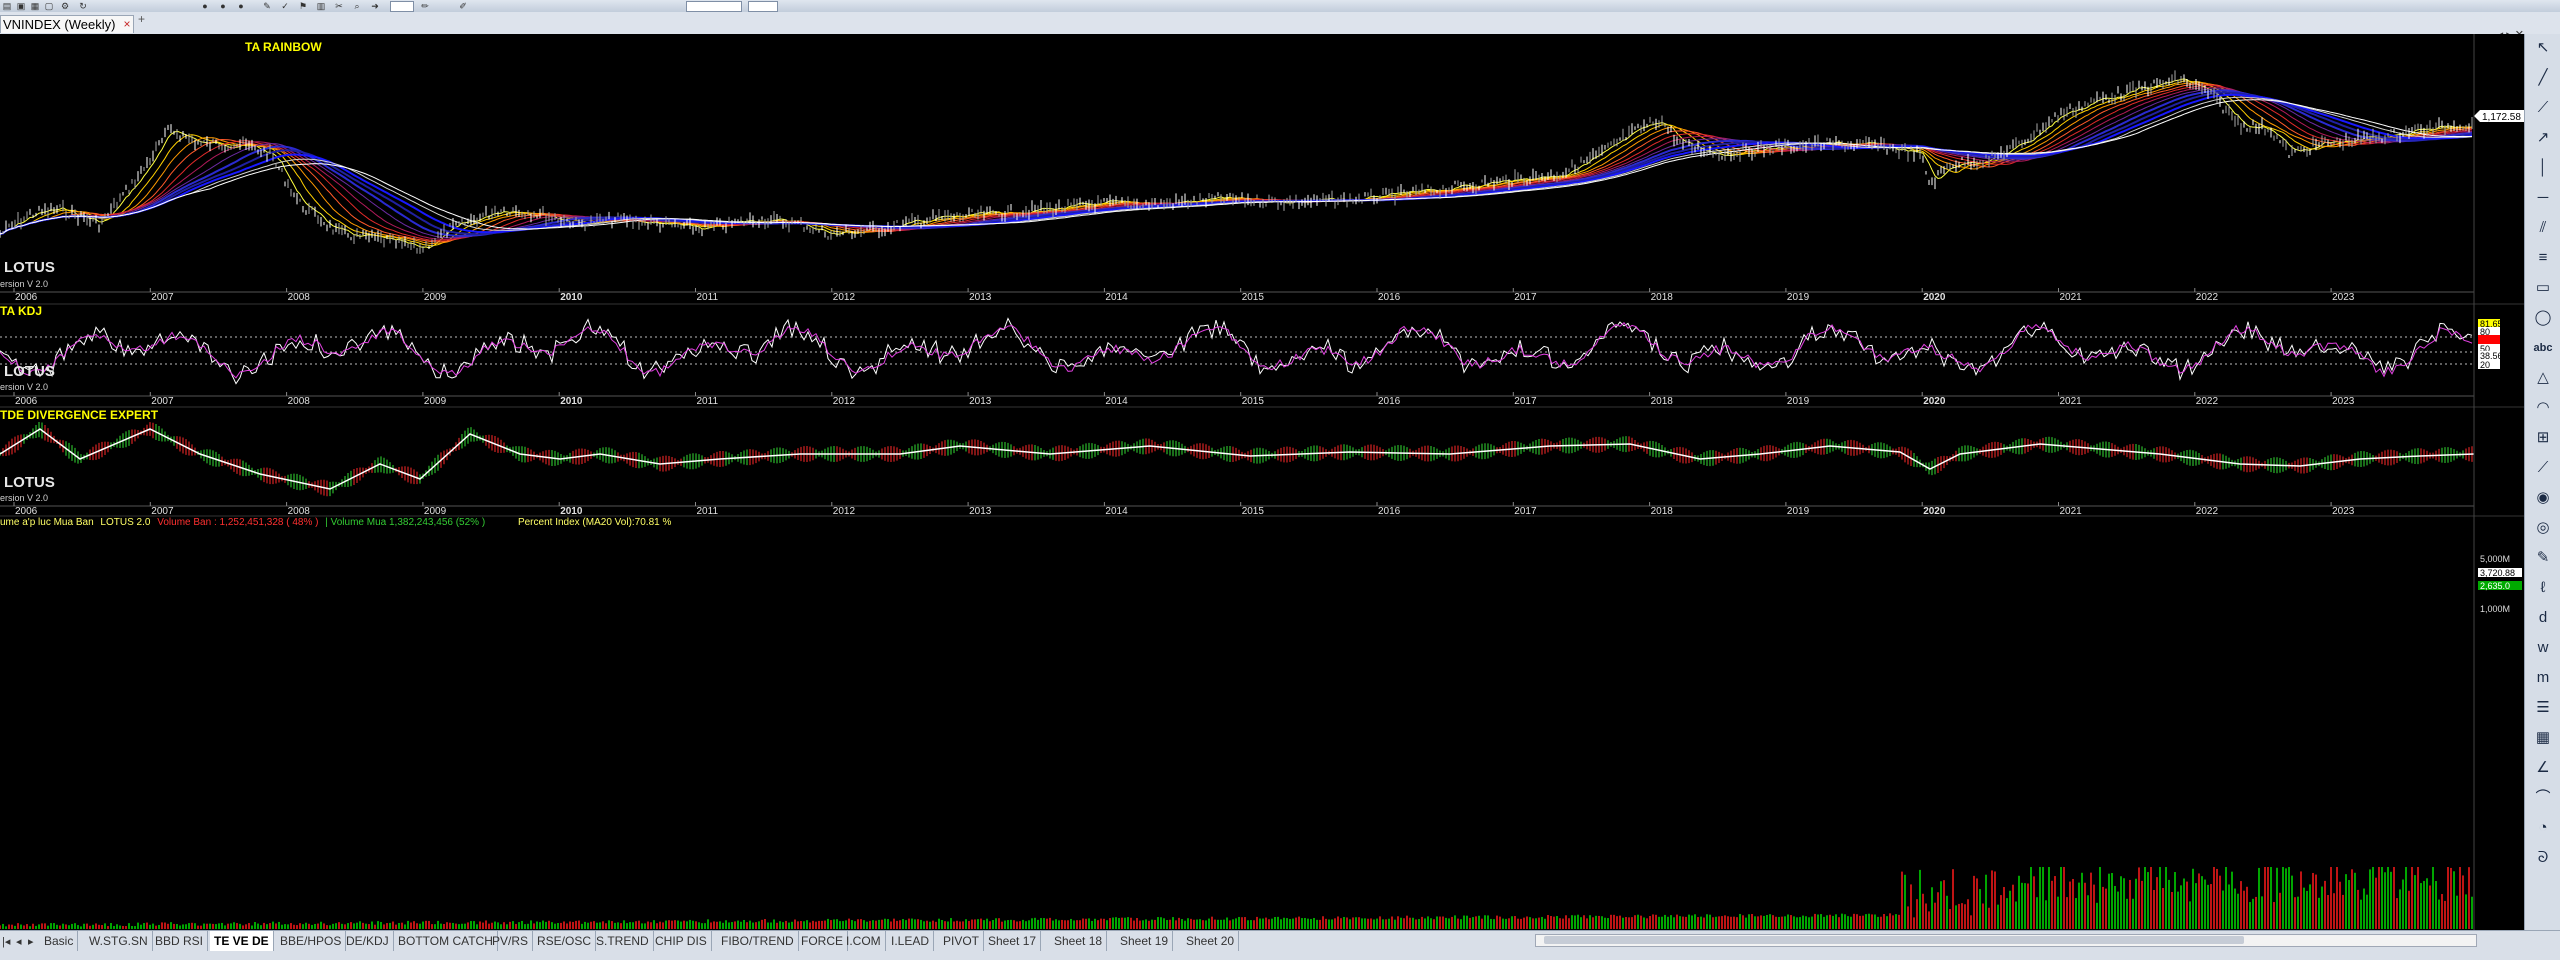 The width and height of the screenshot is (2560, 960). I want to click on sheet-nav-first-icon: |◂, so click(6, 941).